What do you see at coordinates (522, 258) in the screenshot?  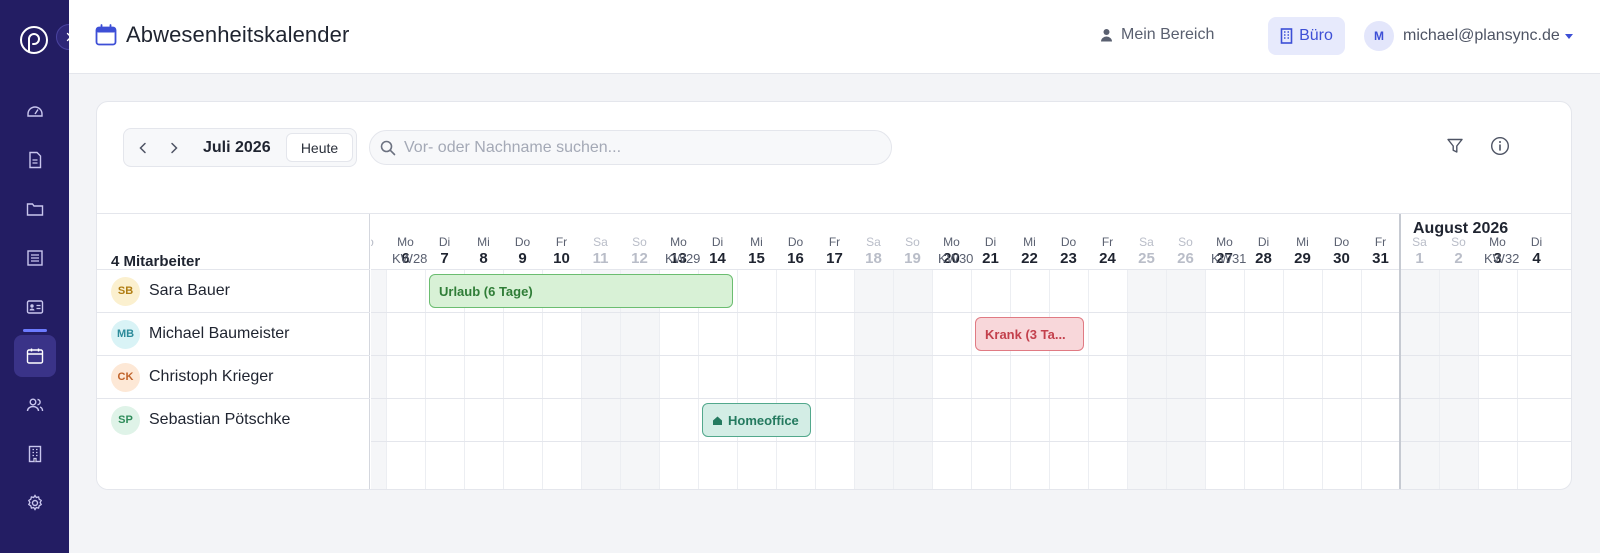 I see `day-number: 9` at bounding box center [522, 258].